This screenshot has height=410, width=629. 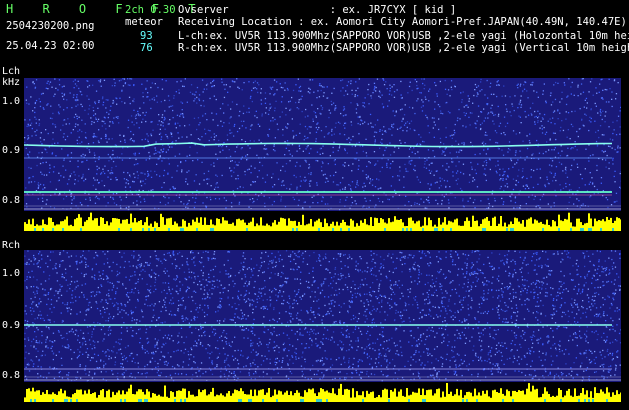 I want to click on count-lch: 93, so click(x=146, y=36).